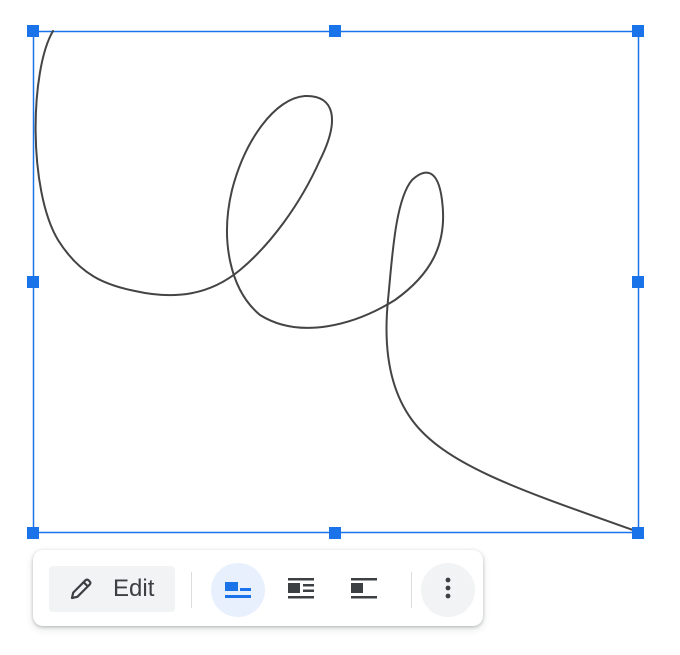 The image size is (680, 655). Describe the element at coordinates (638, 282) in the screenshot. I see `resize-handle-right` at that location.